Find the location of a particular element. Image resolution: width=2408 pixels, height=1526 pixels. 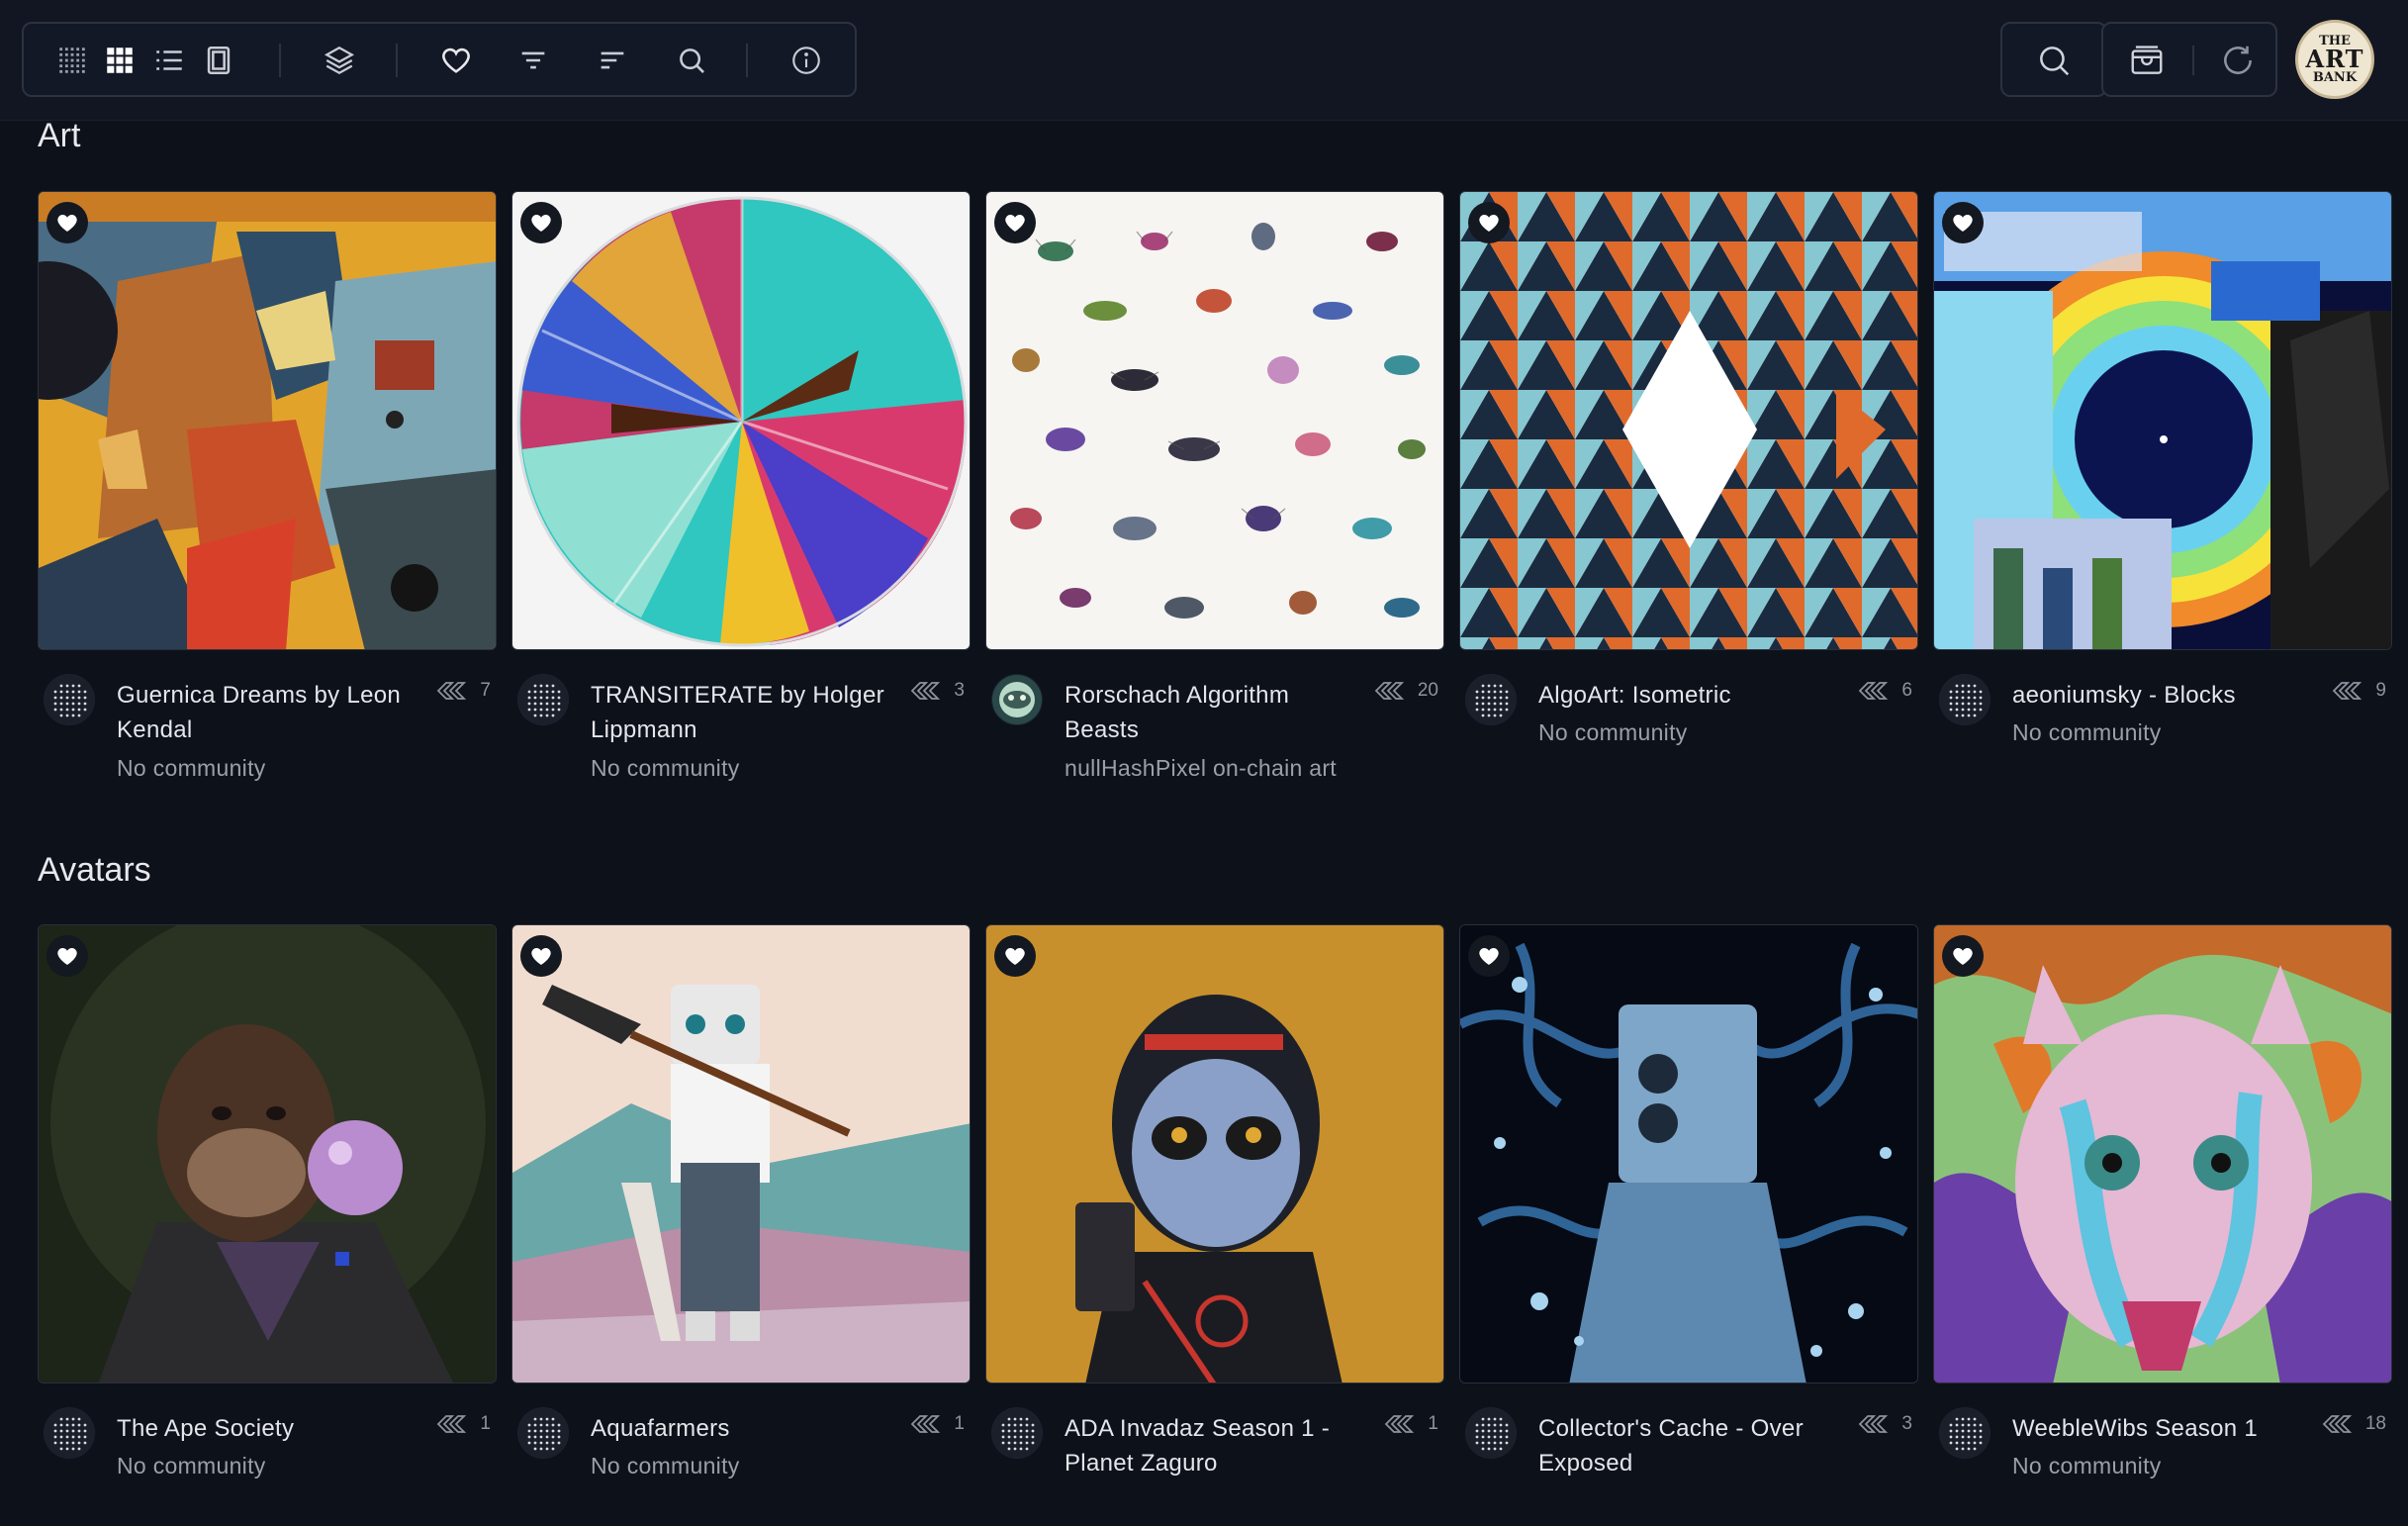

collection-name: The Ape Society is located at coordinates (265, 1428).